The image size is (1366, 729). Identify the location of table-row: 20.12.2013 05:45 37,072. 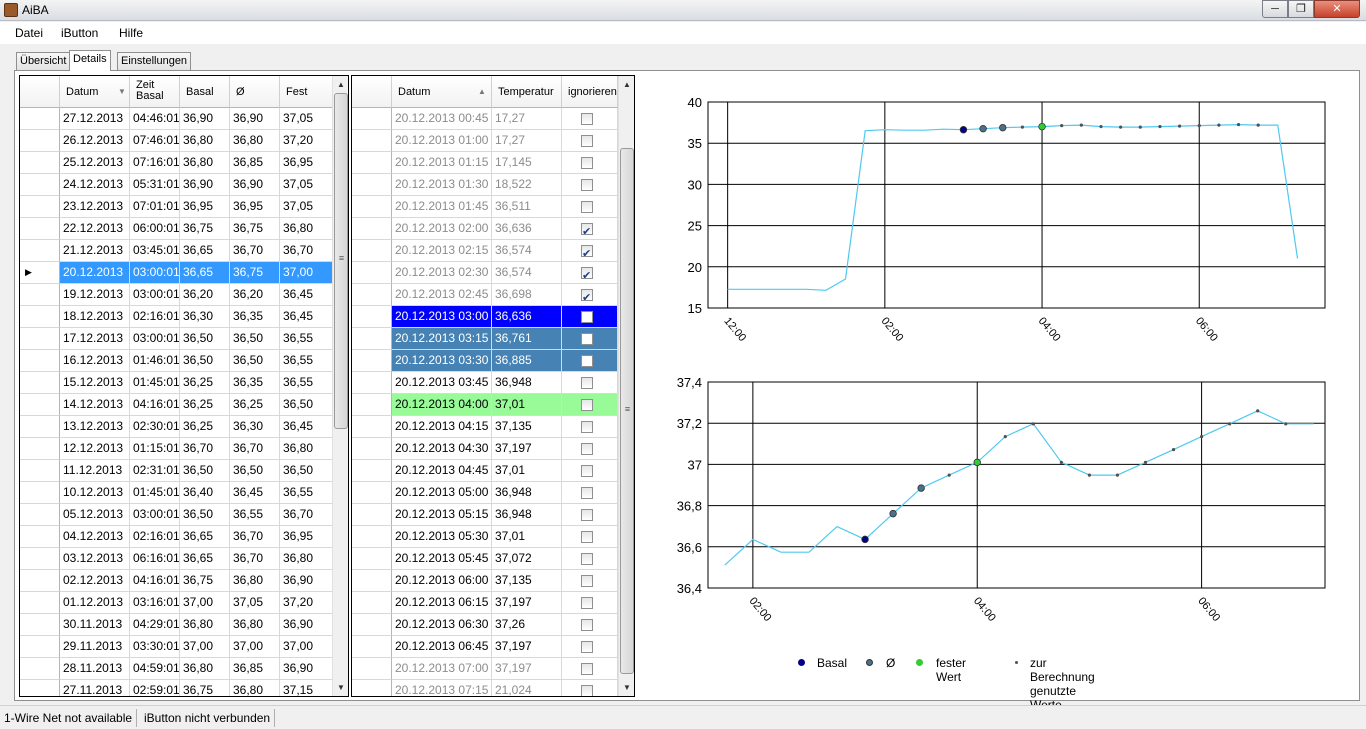
(493, 559).